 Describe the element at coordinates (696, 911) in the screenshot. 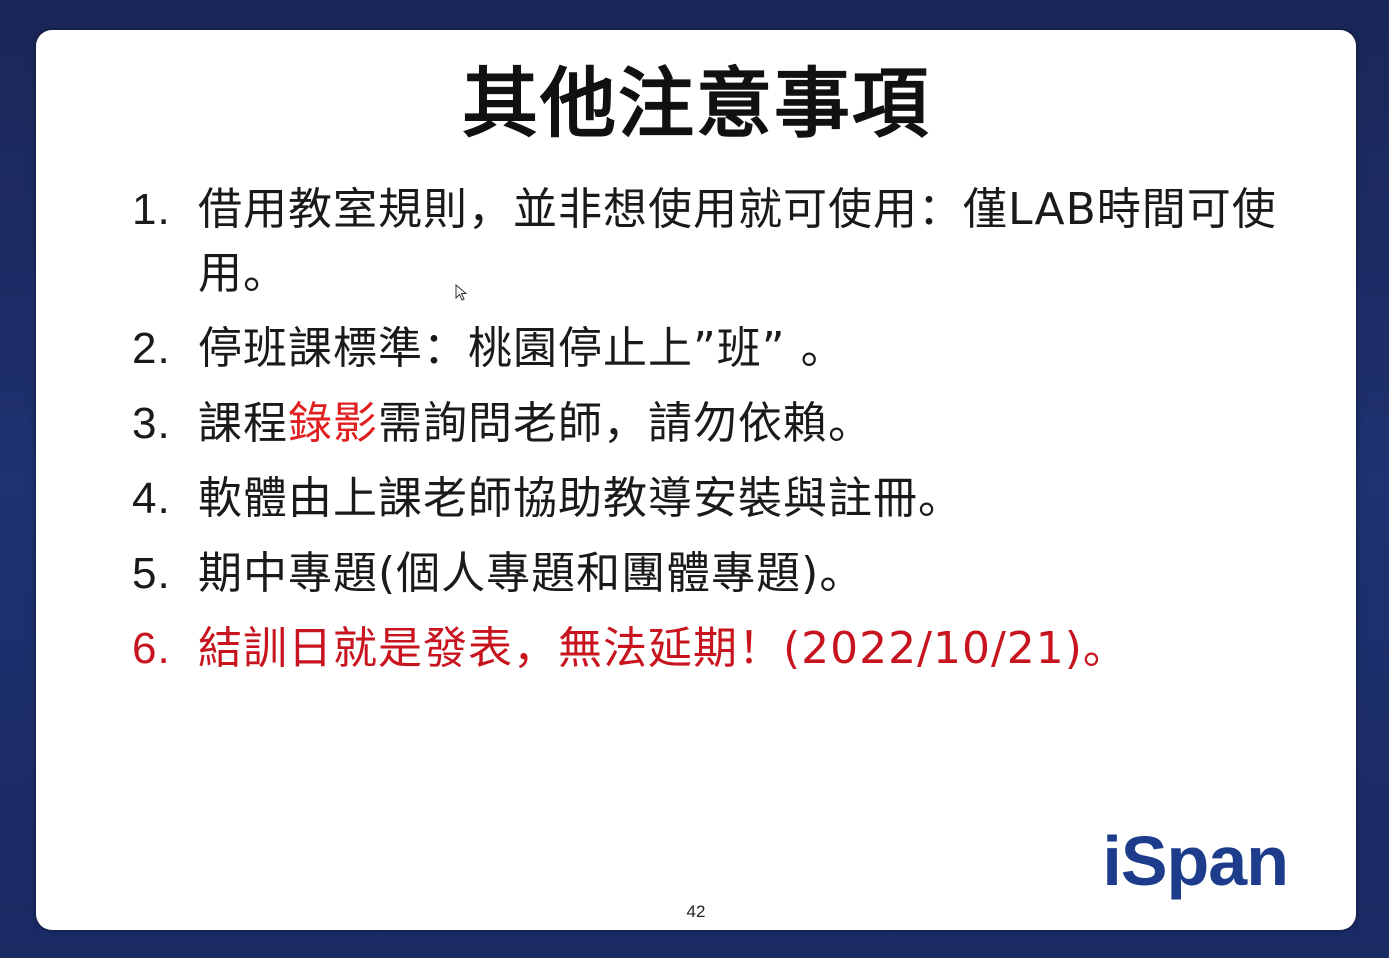

I see `page-number: 42` at that location.